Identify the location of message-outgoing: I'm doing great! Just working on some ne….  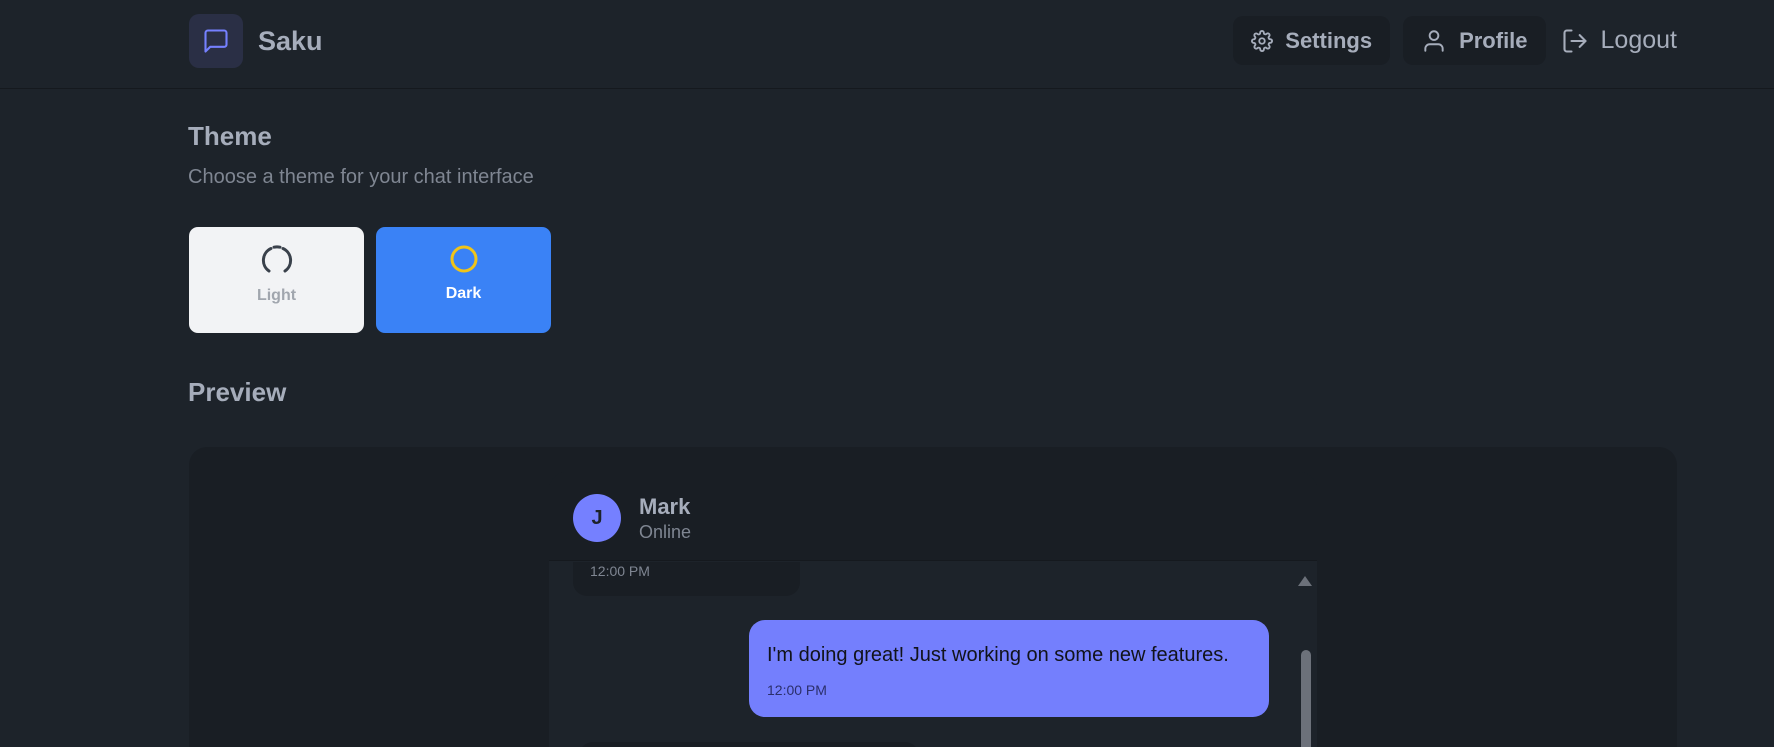
(1009, 668).